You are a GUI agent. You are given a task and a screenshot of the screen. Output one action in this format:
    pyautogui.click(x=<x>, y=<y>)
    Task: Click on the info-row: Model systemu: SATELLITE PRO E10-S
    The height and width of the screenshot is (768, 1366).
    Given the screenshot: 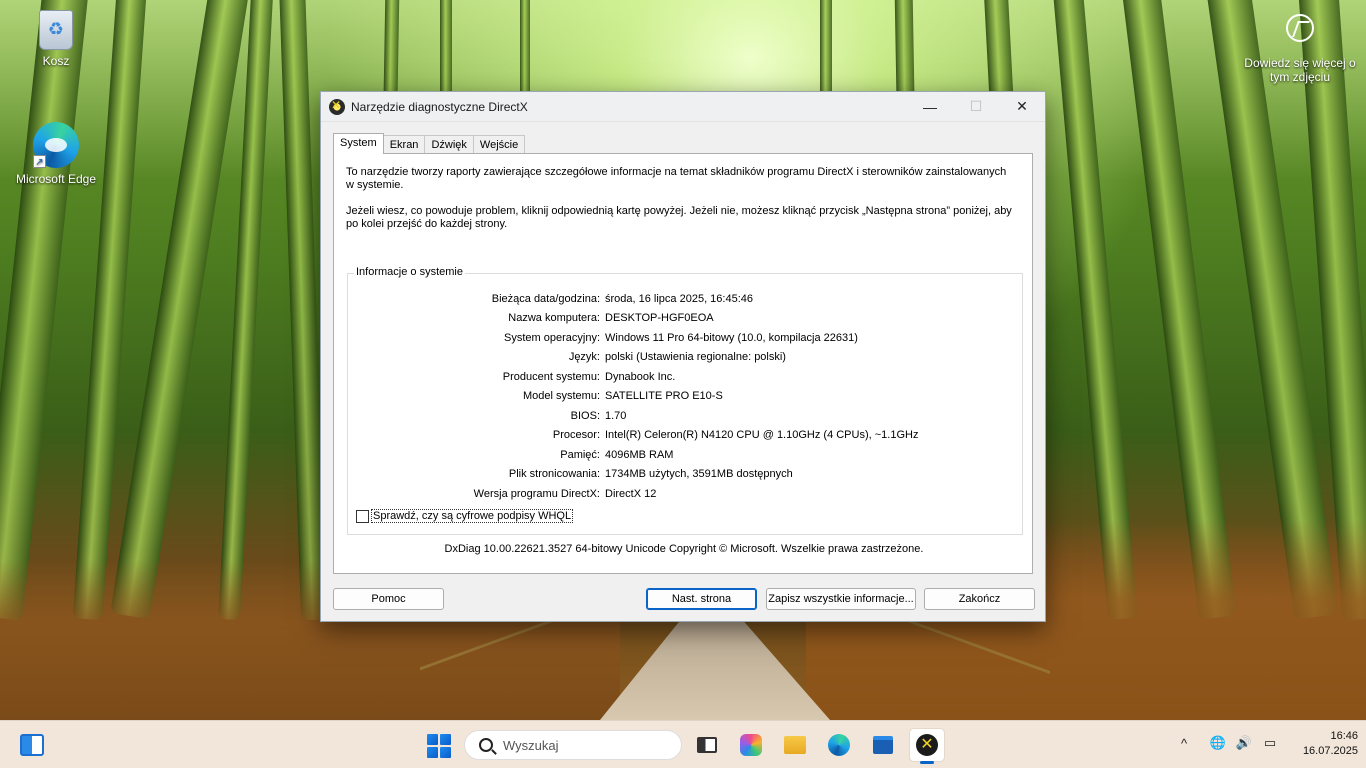 What is the action you would take?
    pyautogui.click(x=686, y=397)
    